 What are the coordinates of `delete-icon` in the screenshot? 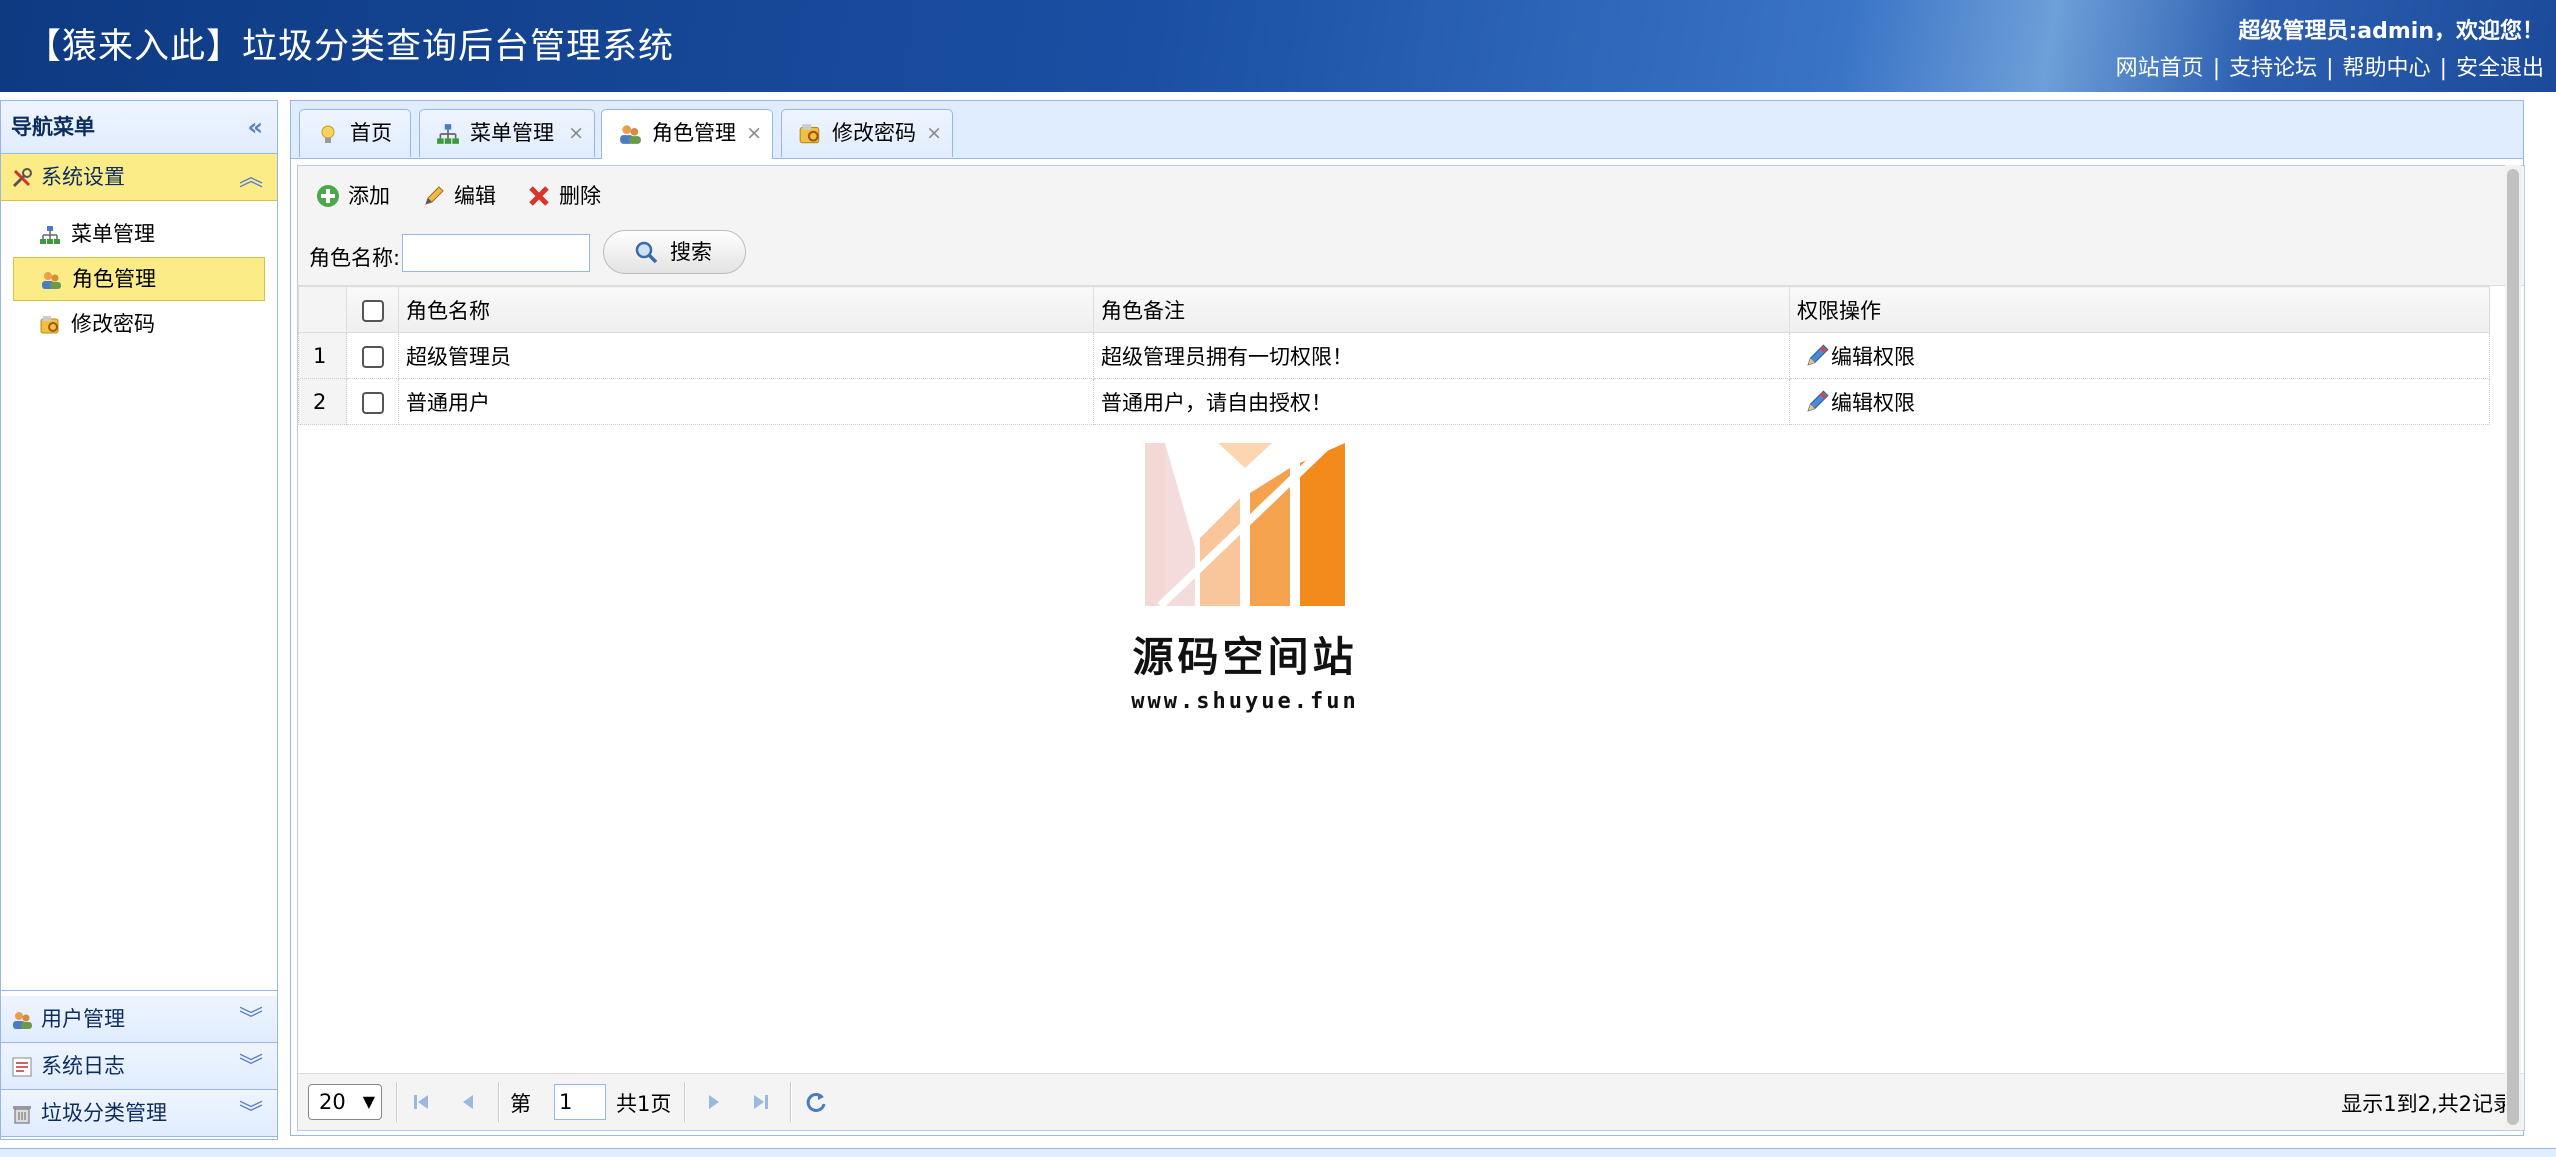 It's located at (539, 196).